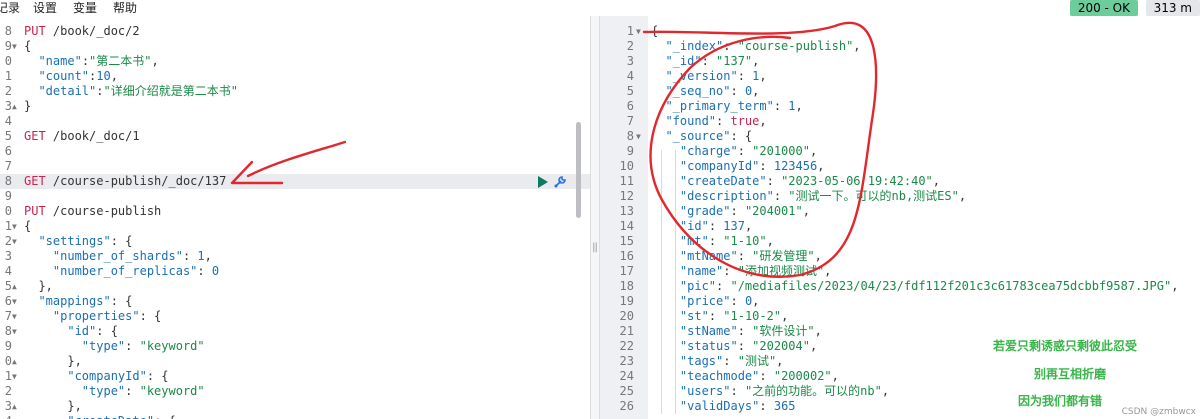 This screenshot has width=1200, height=419. I want to click on code-line: 9 "type": "keyword", so click(295, 346).